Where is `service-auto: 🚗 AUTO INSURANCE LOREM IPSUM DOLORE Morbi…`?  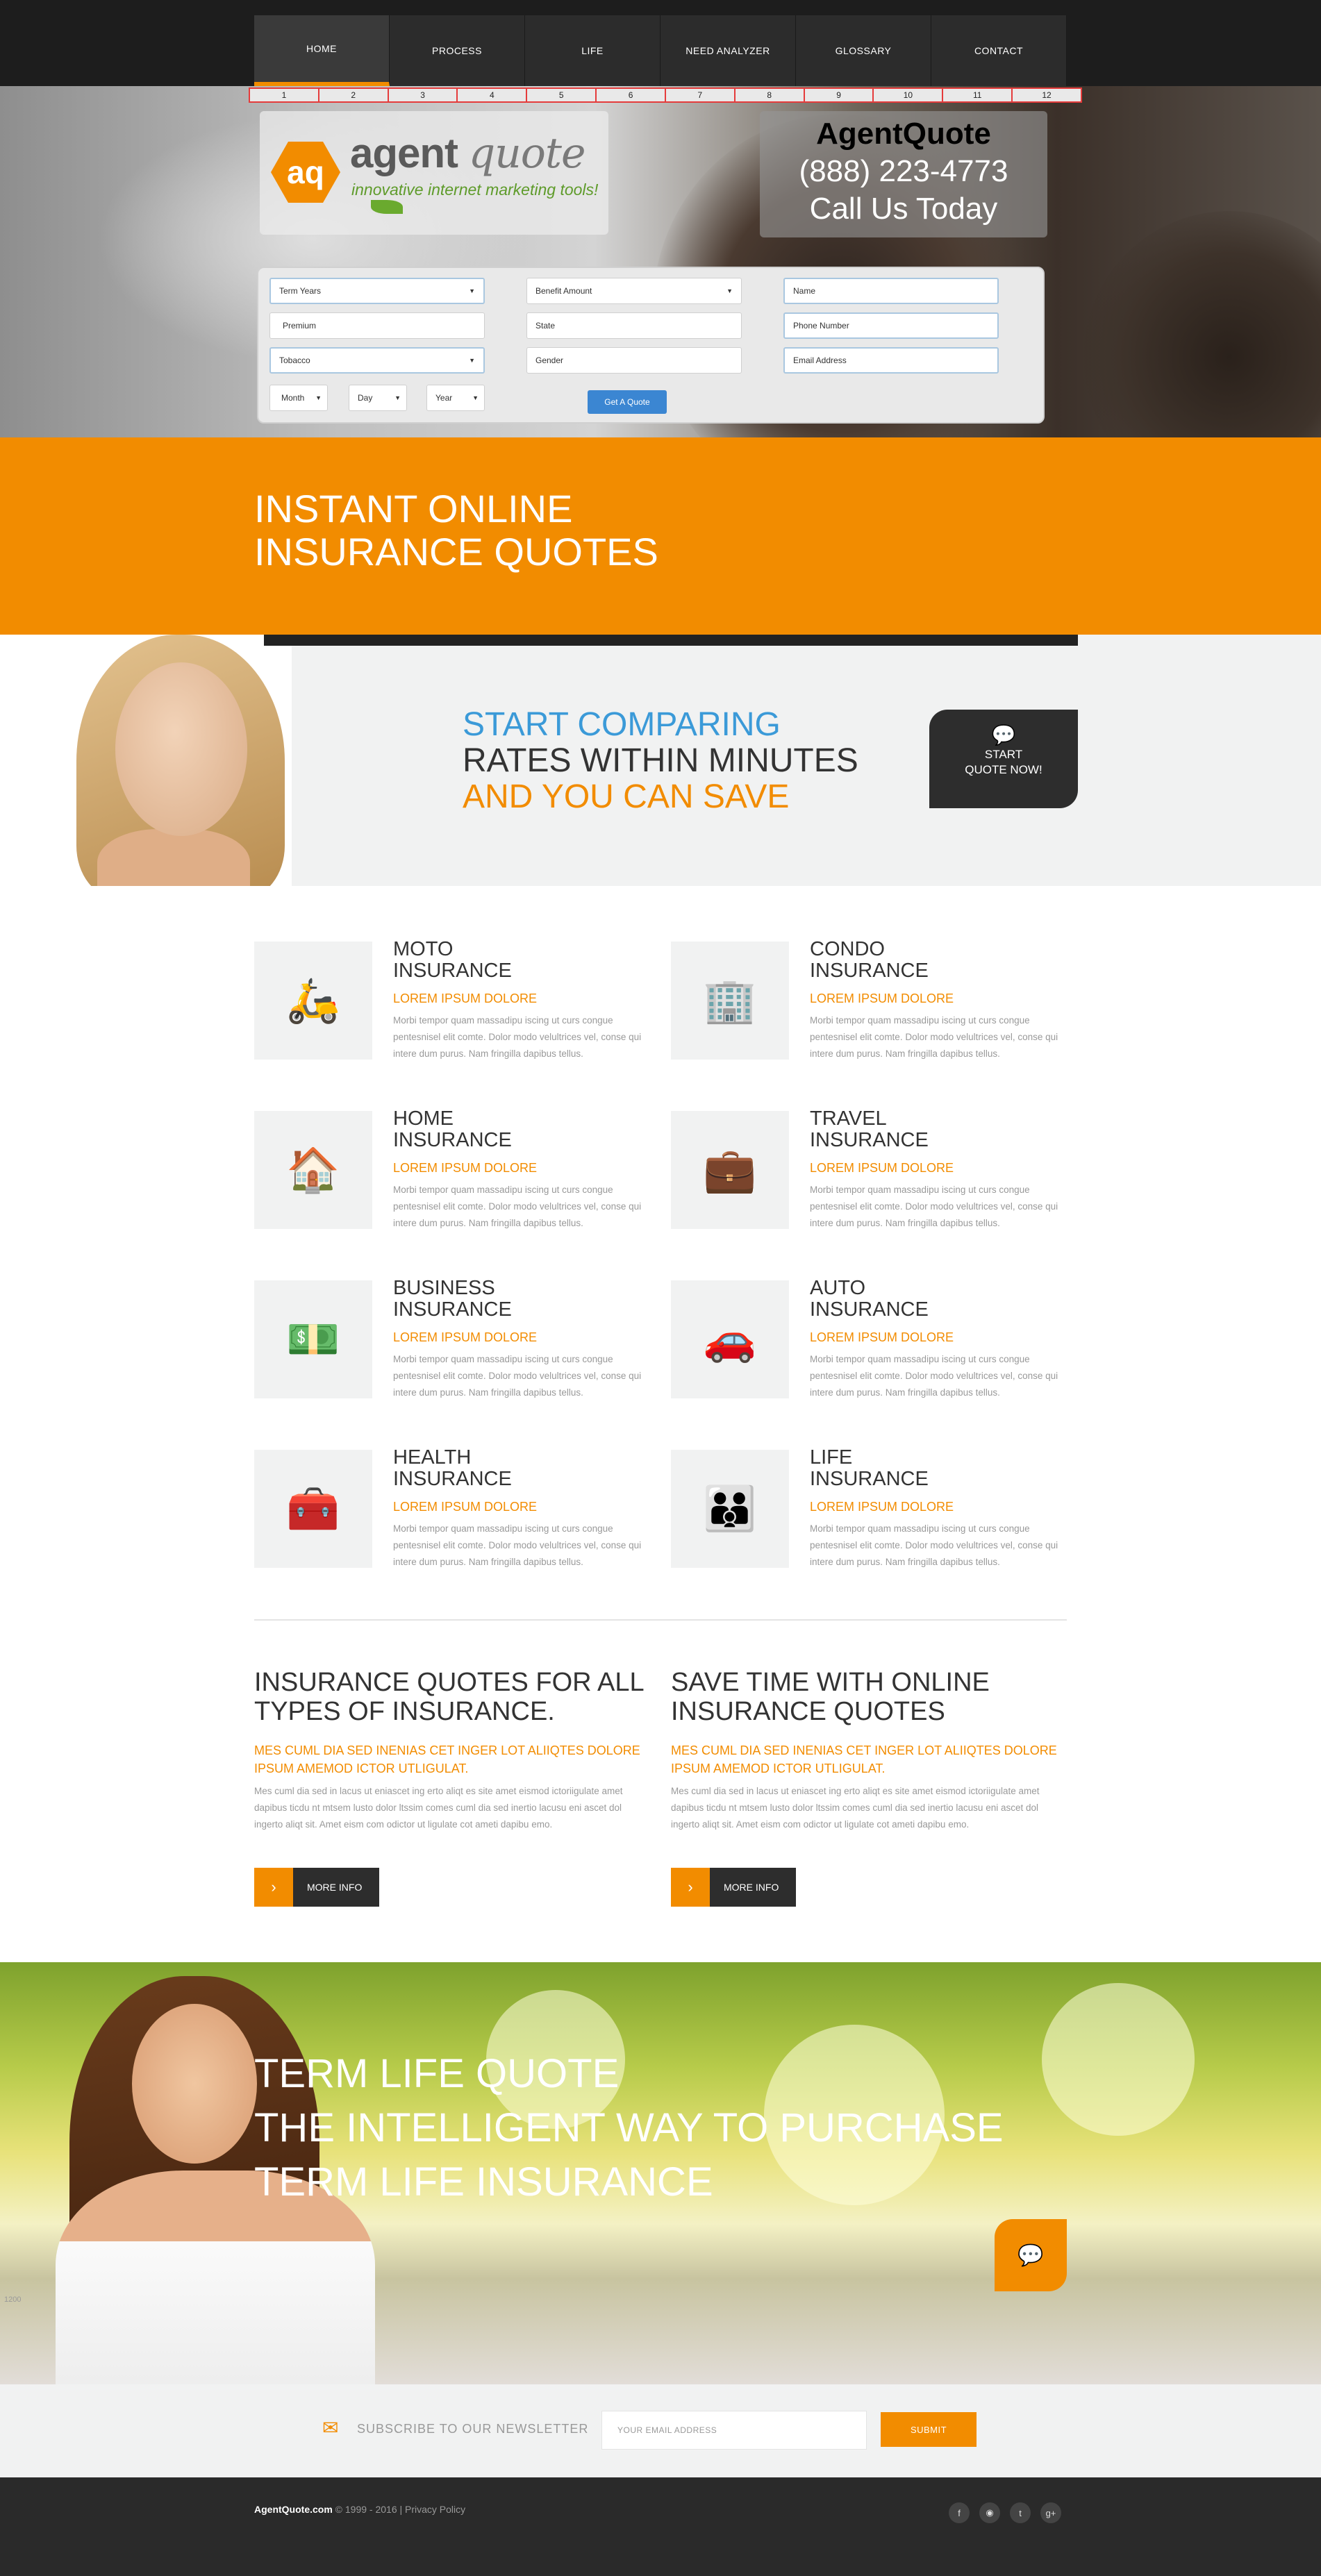
service-auto: 🚗 AUTO INSURANCE LOREM IPSUM DOLORE Morbi… is located at coordinates (865, 1341).